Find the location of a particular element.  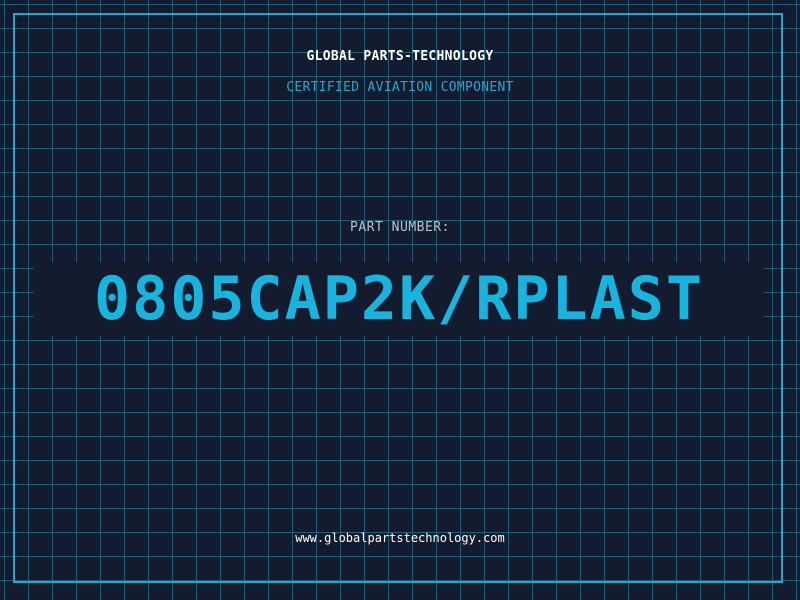

part-number-label: PART NUMBER: is located at coordinates (400, 227).